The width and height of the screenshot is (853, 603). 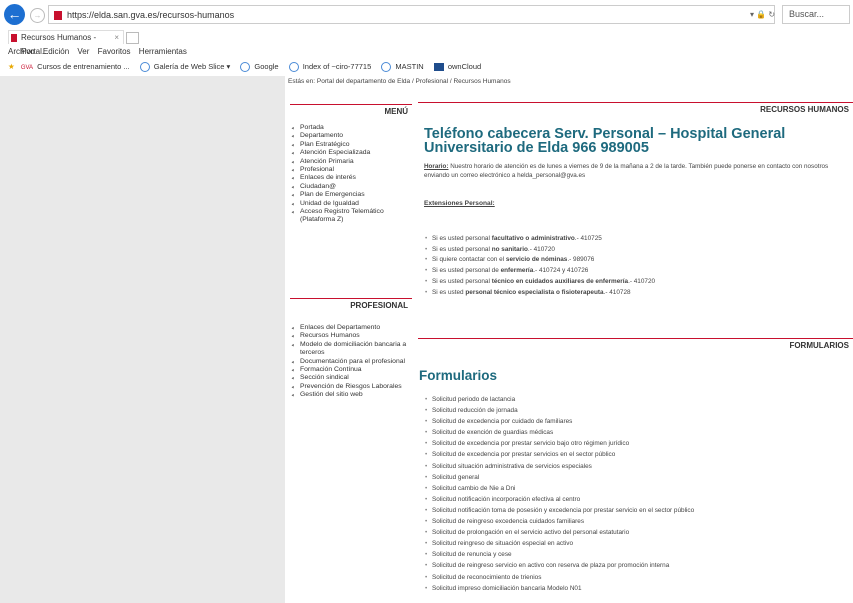 I want to click on new-tab-button, so click(x=132, y=38).